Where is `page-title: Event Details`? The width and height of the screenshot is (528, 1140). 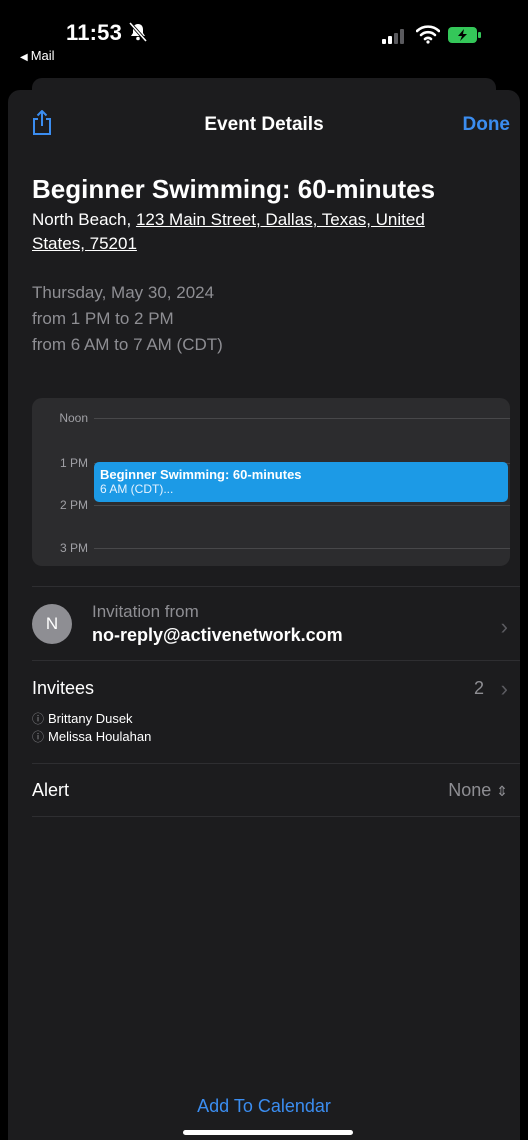 page-title: Event Details is located at coordinates (264, 124).